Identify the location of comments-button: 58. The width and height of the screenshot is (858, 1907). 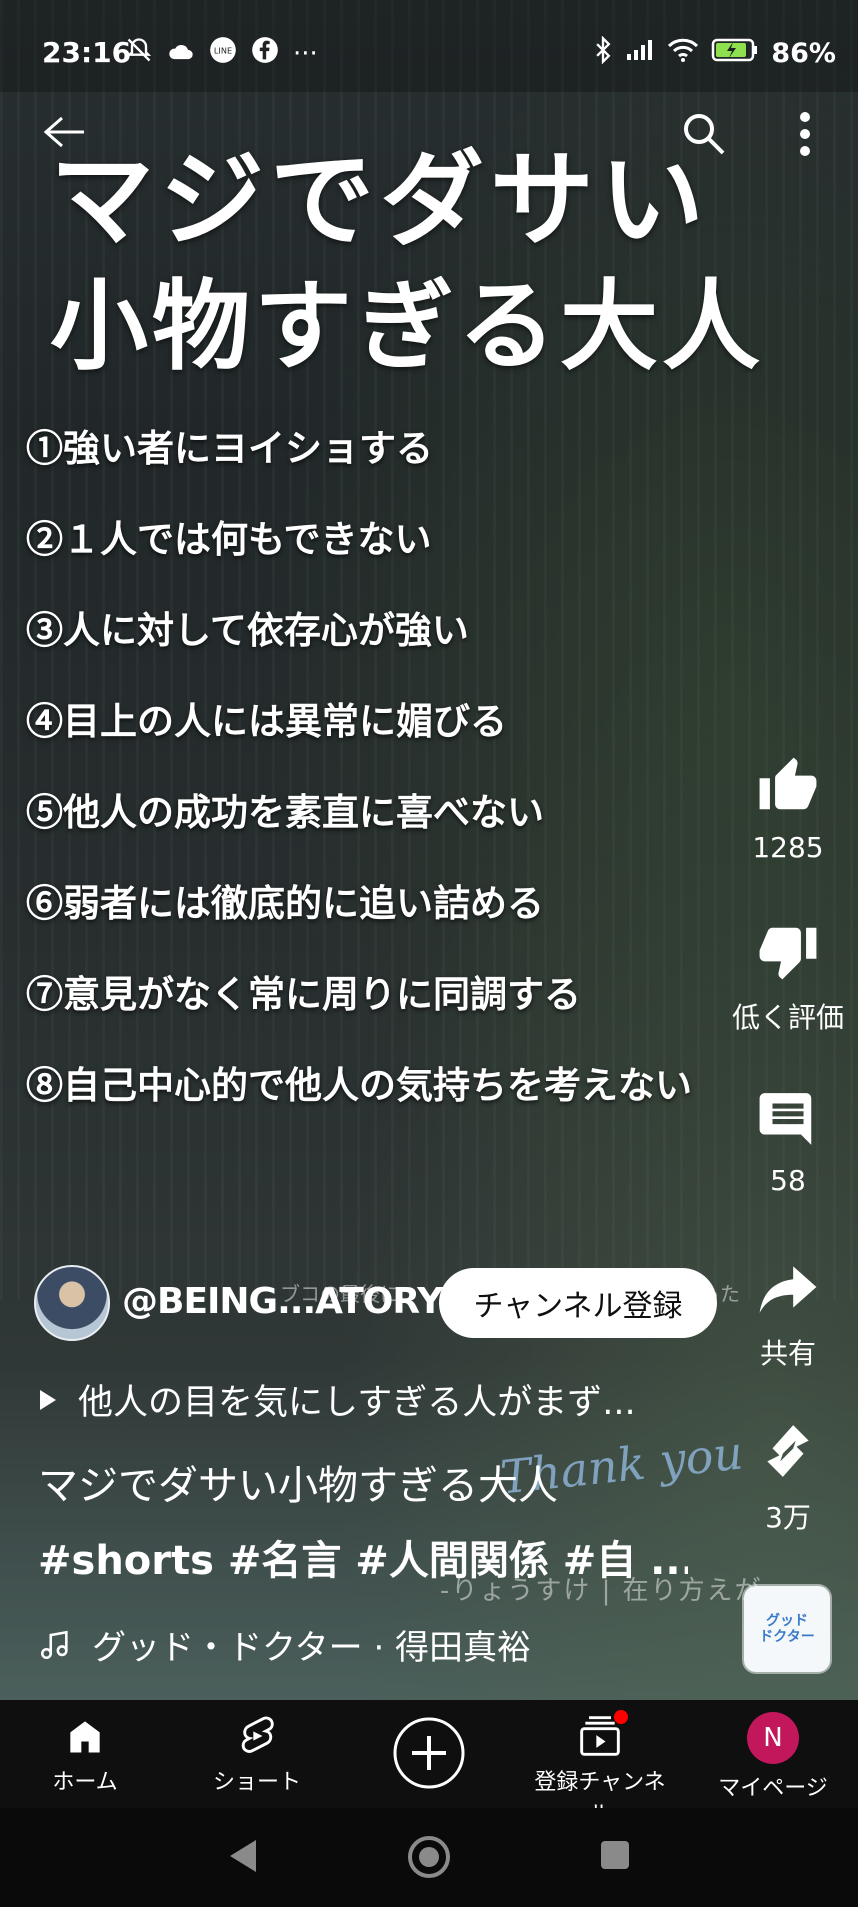
(788, 1142).